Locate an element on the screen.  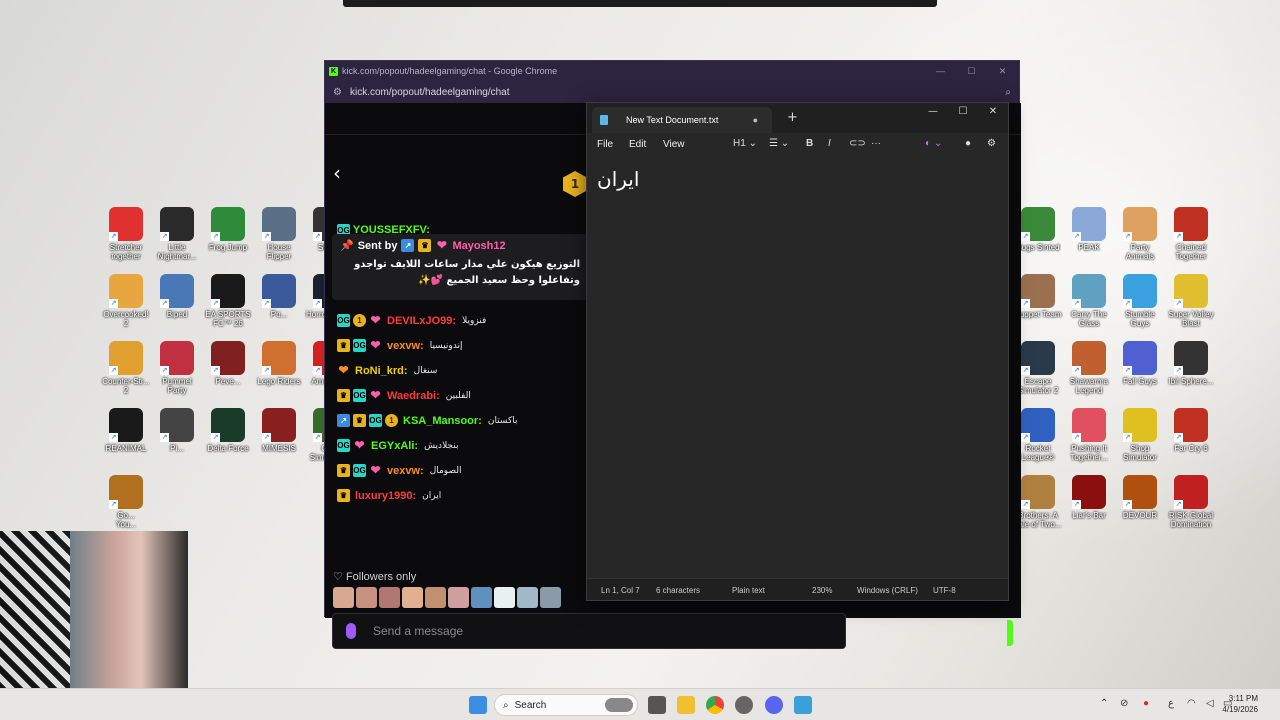
desktop-shortcut: ↗ Super Volley Blast is located at coordinates (1191, 301).